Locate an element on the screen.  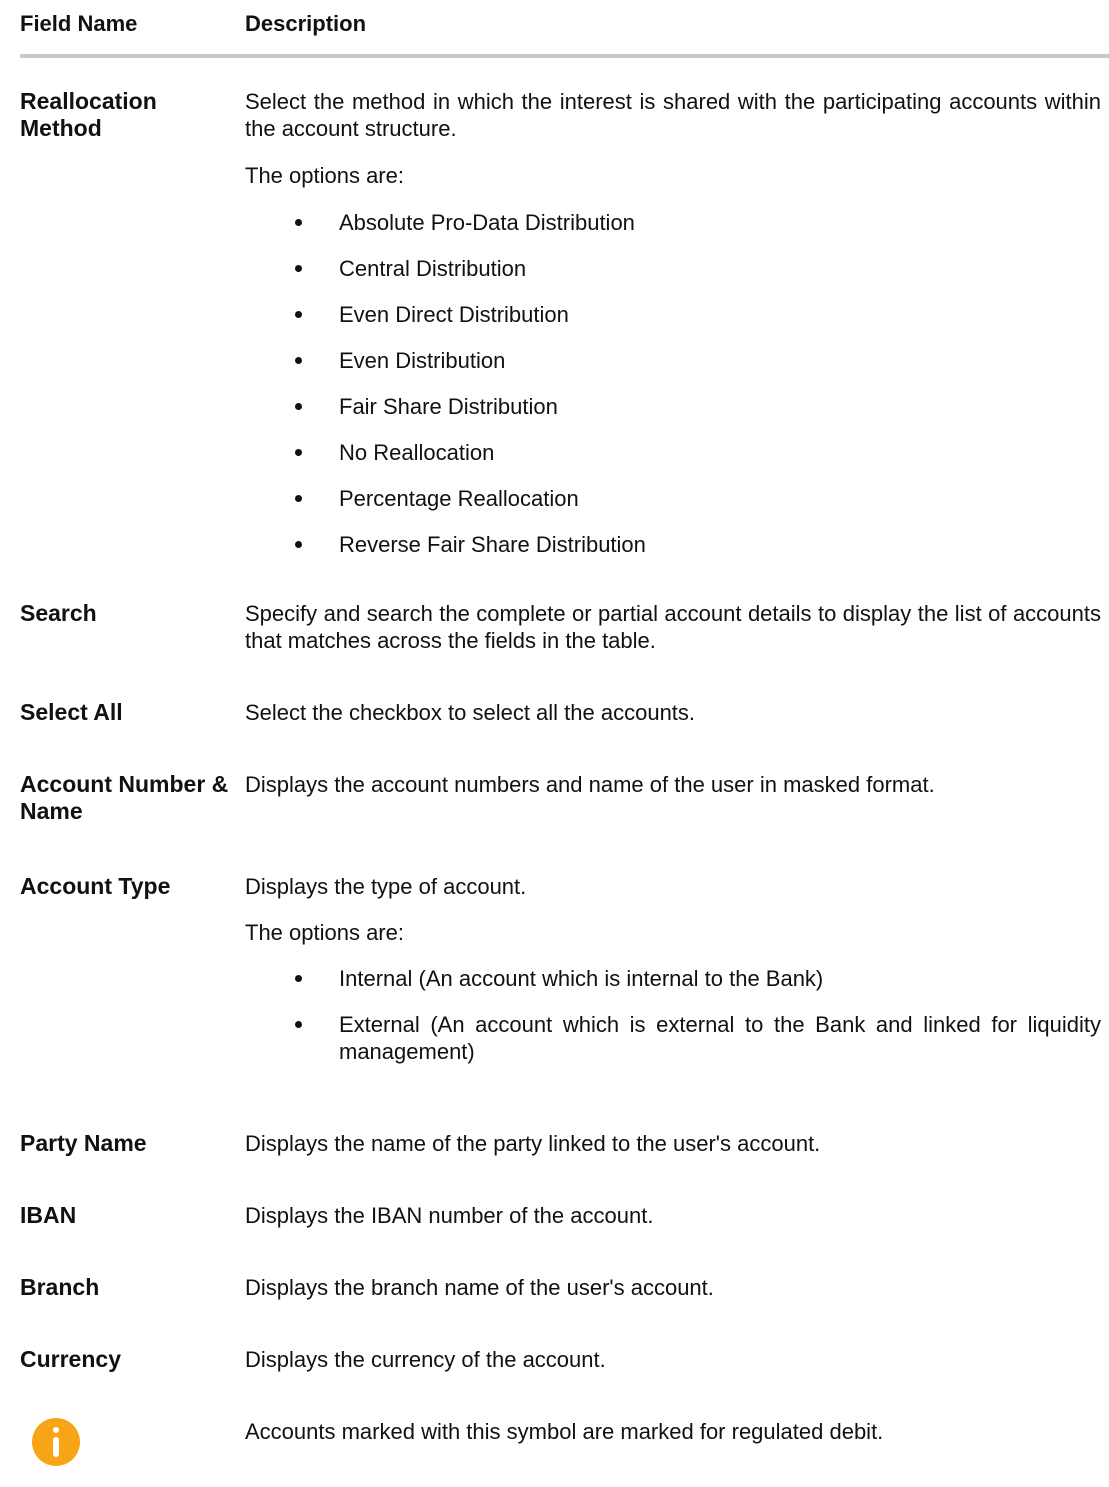
field-label: Account Type is located at coordinates (95, 886).